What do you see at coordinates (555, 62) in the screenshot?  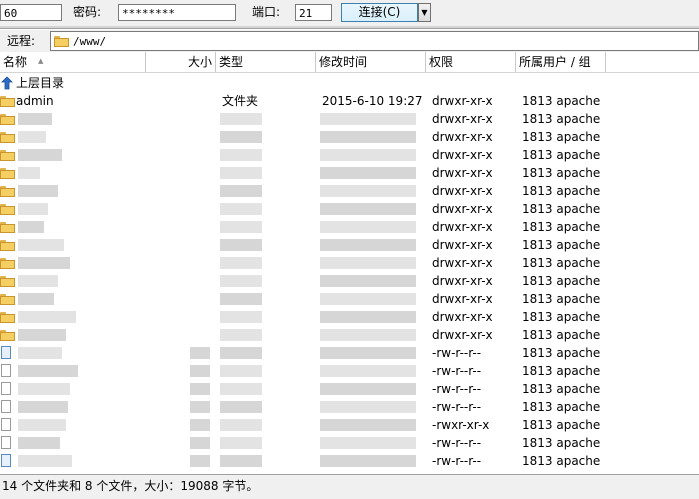 I see `column-header-owner-label: 所属用户 / 组` at bounding box center [555, 62].